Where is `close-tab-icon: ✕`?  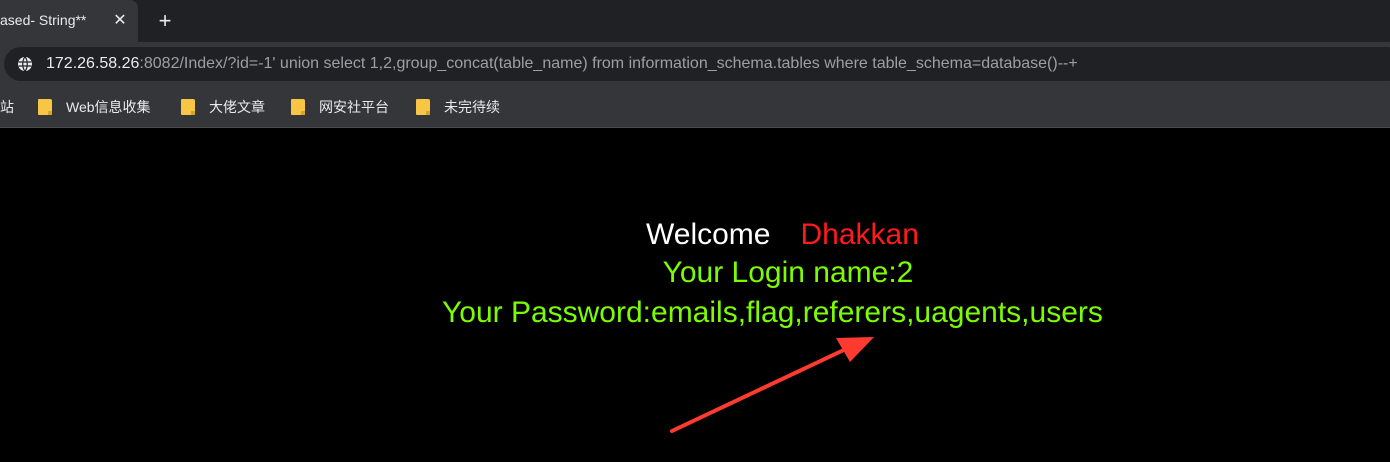 close-tab-icon: ✕ is located at coordinates (120, 21).